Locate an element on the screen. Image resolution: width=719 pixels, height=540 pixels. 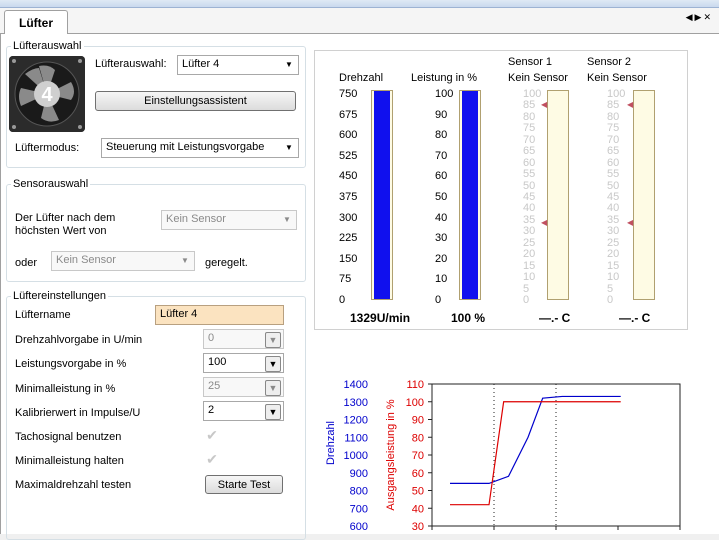
fan-settings-legend: Lüftereinstellungen is located at coordinates (59, 296).